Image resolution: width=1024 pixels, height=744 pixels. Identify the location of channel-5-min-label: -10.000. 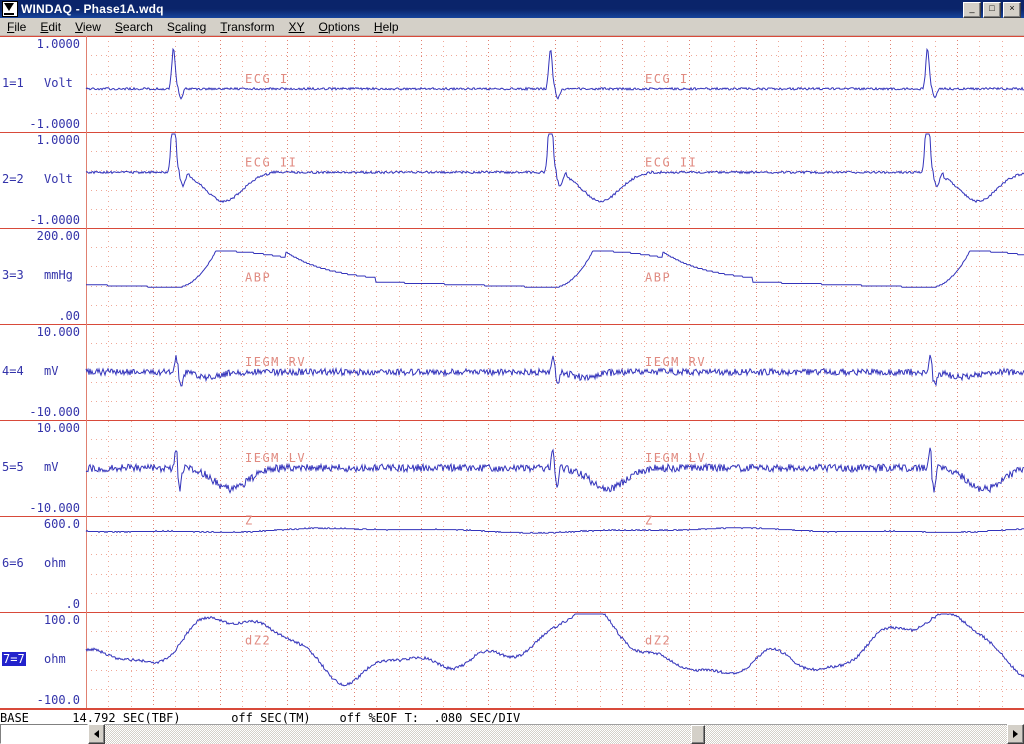
(54, 508).